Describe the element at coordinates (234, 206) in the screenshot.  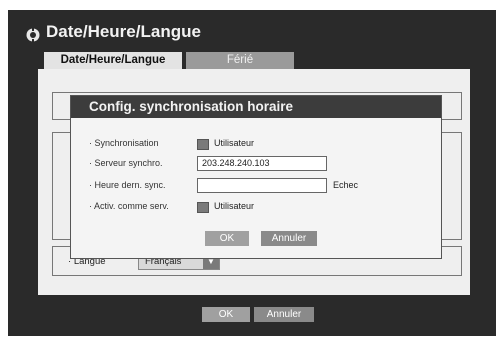
I see `activate-server-checkbox-label: Utilisateur` at that location.